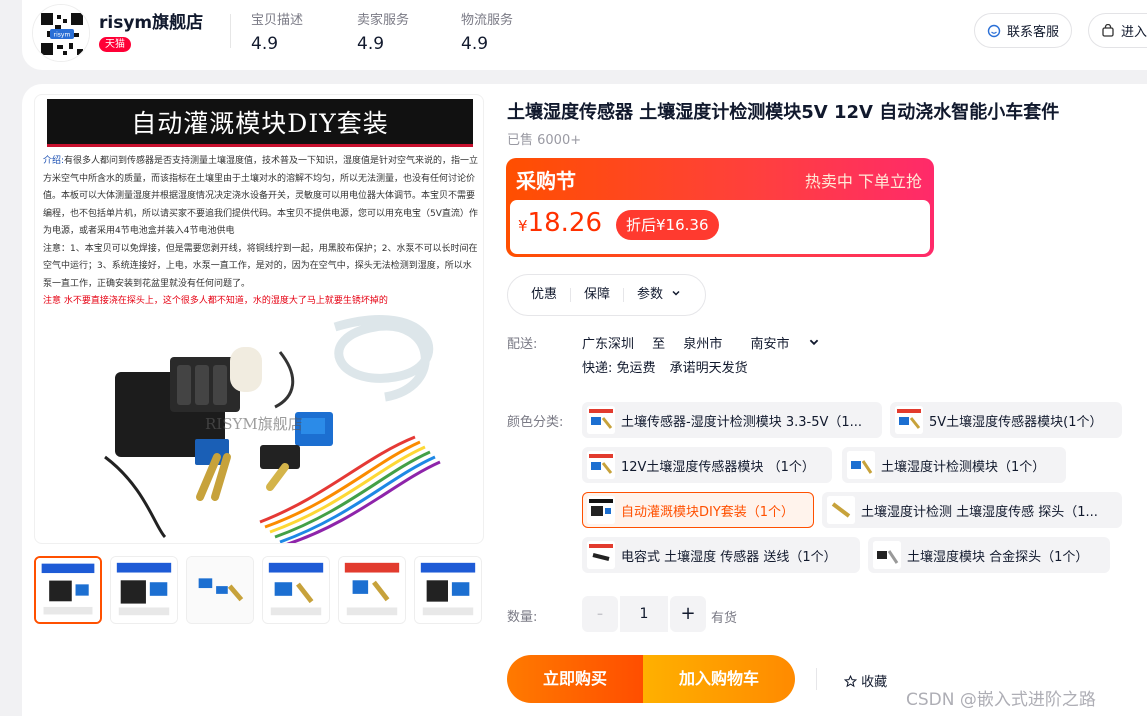 This screenshot has height=716, width=1147. I want to click on shop-logo: risym, so click(61, 33).